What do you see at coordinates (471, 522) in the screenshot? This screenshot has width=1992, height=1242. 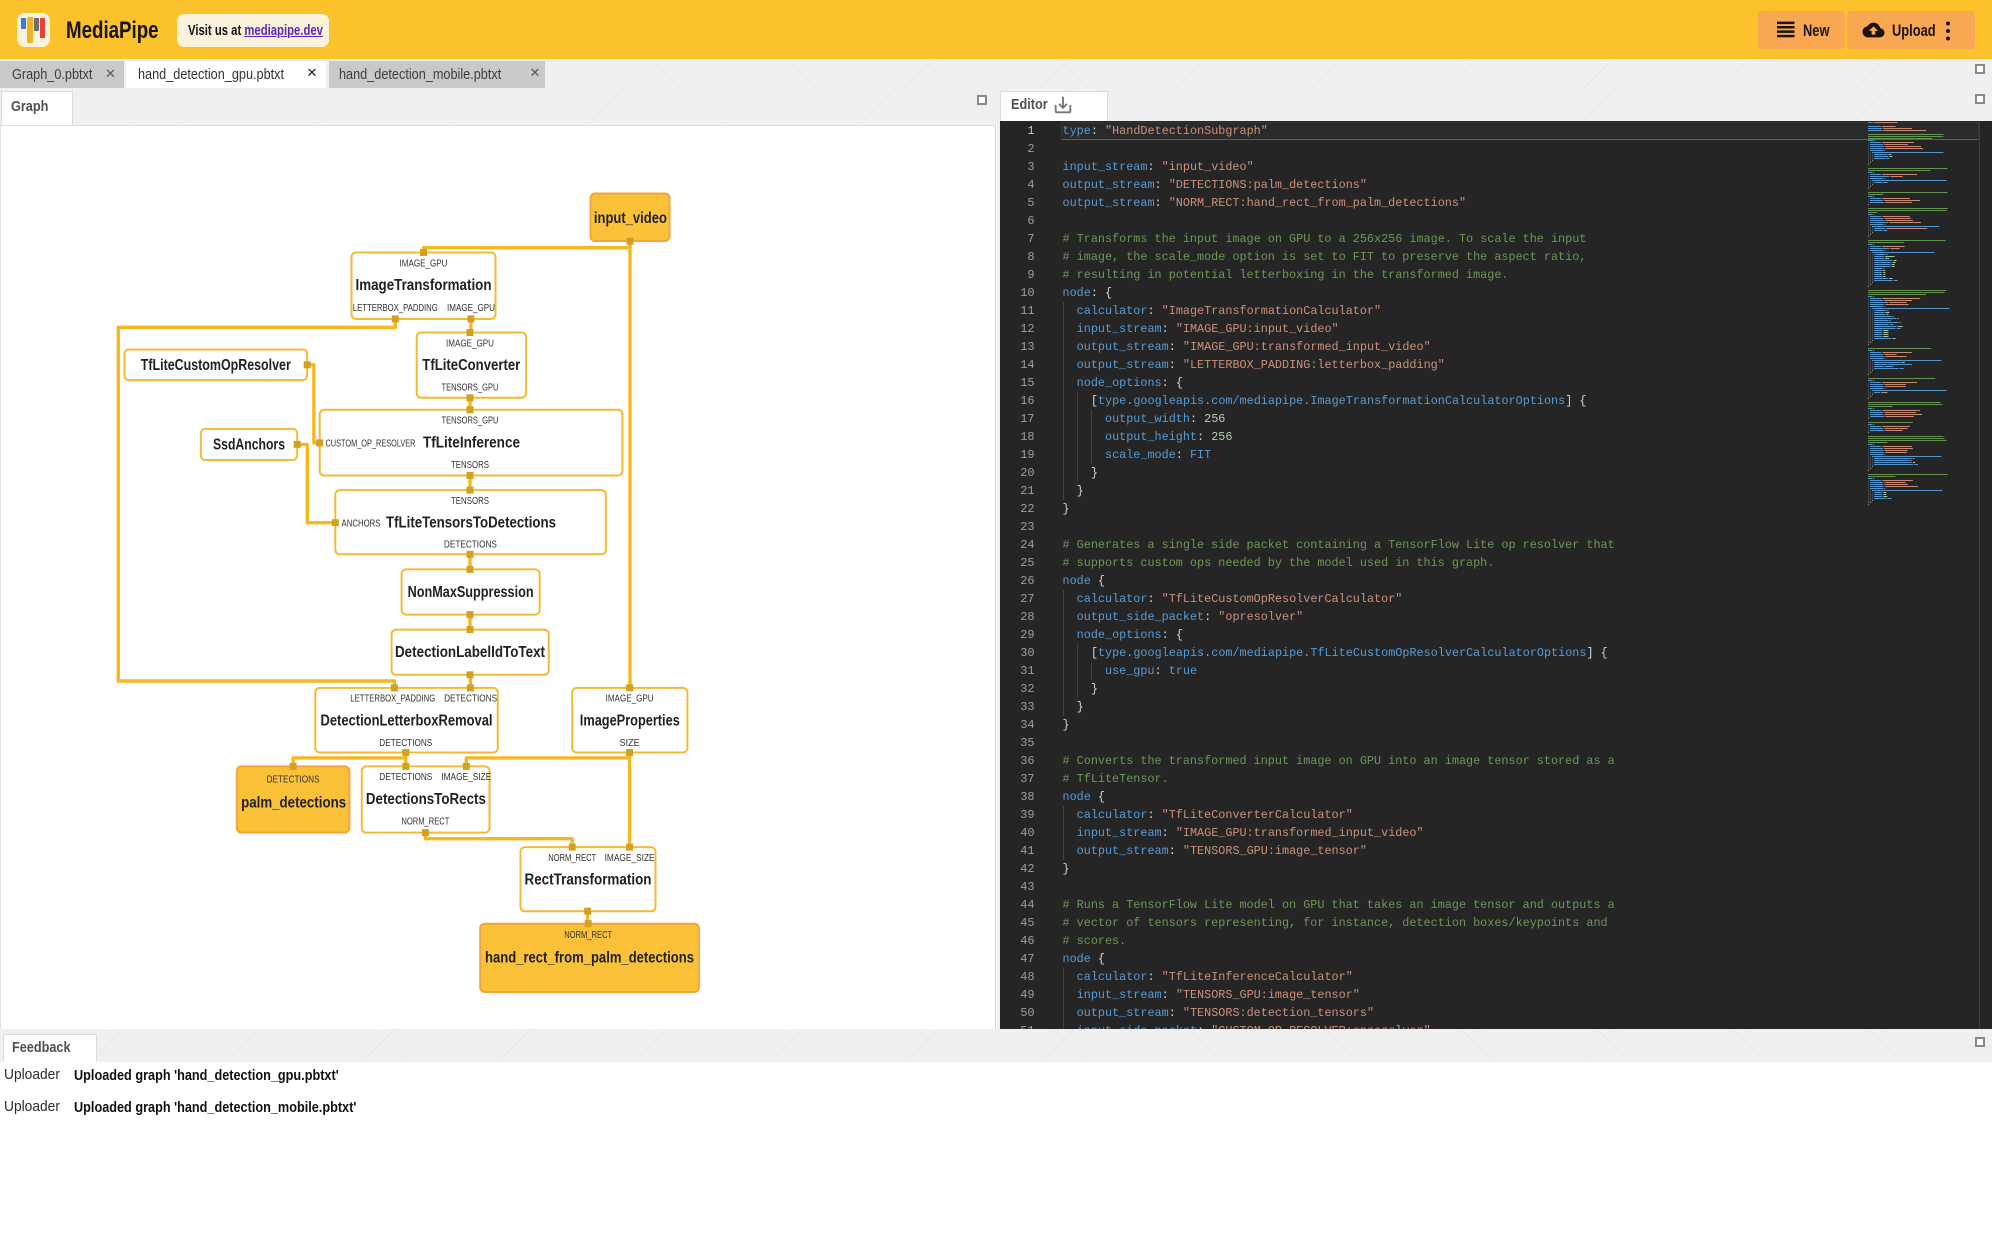 I see `svg-text: TfLiteTensorsToDetections` at bounding box center [471, 522].